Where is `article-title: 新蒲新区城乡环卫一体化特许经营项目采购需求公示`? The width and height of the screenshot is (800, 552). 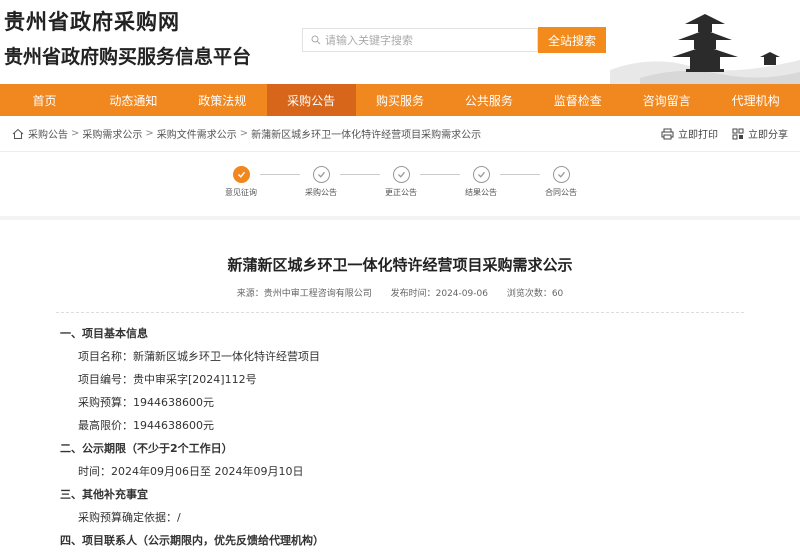 article-title: 新蒲新区城乡环卫一体化特许经营项目采购需求公示 is located at coordinates (400, 265).